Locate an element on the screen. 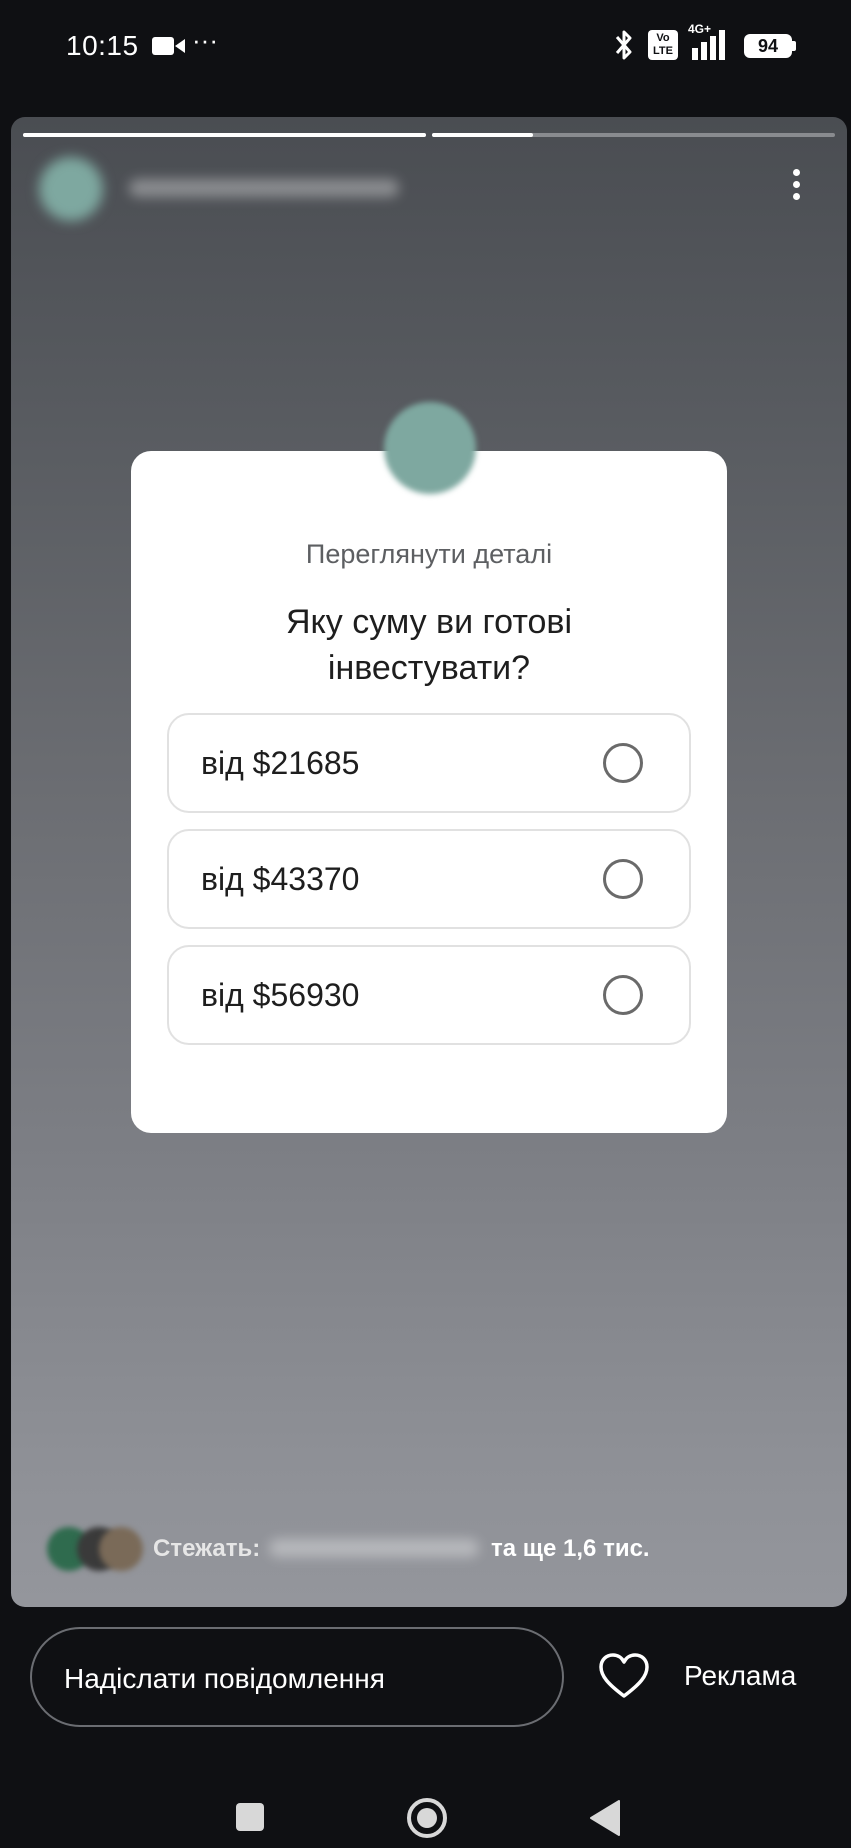  heart-icon is located at coordinates (624, 1676).